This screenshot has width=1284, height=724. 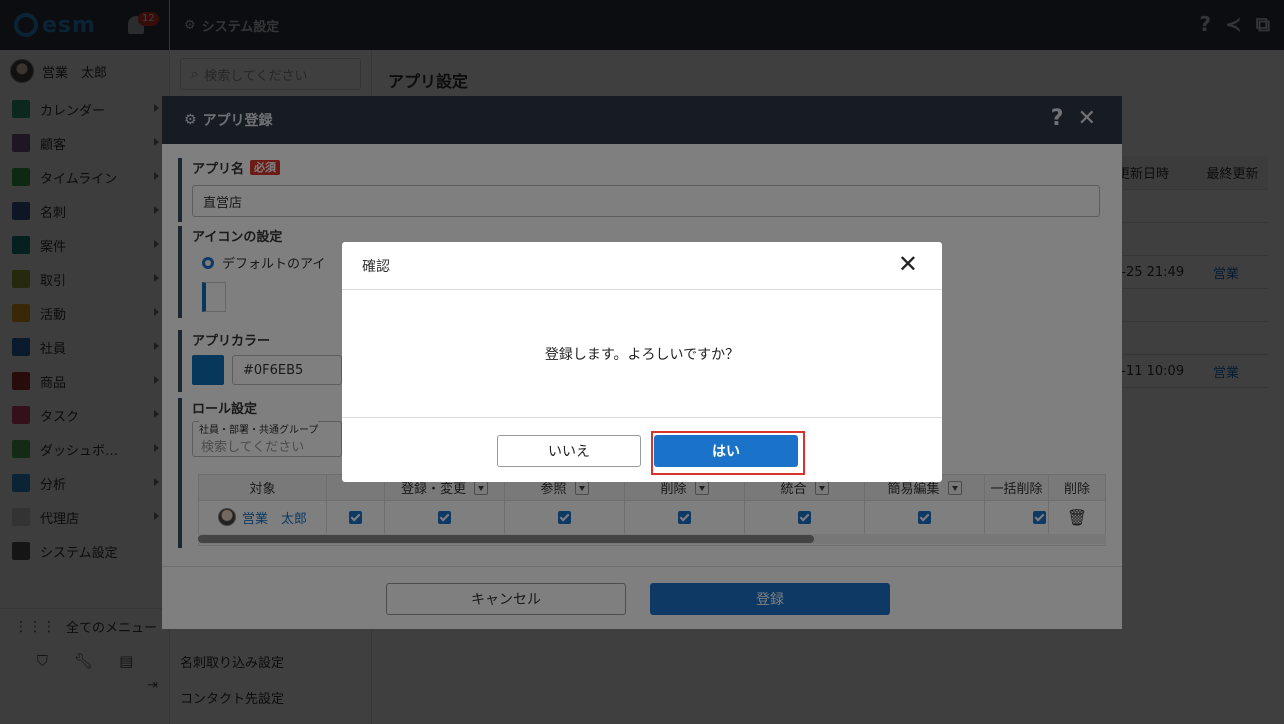 I want to click on dialog-header: 確認 ✕, so click(x=642, y=266).